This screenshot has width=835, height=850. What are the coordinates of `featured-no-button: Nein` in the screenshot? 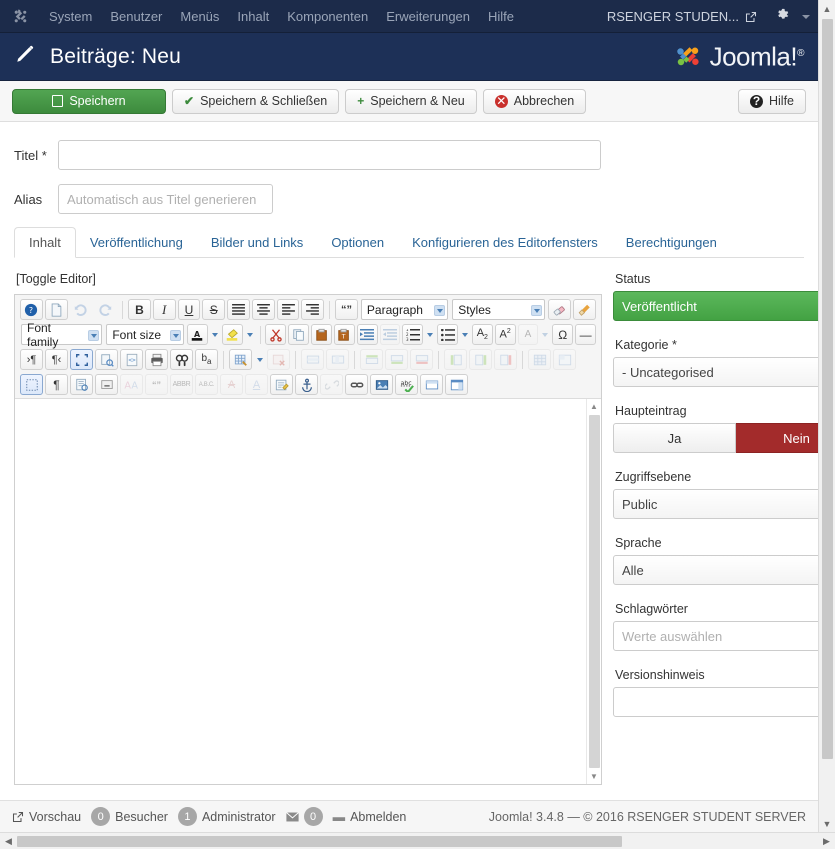 It's located at (777, 438).